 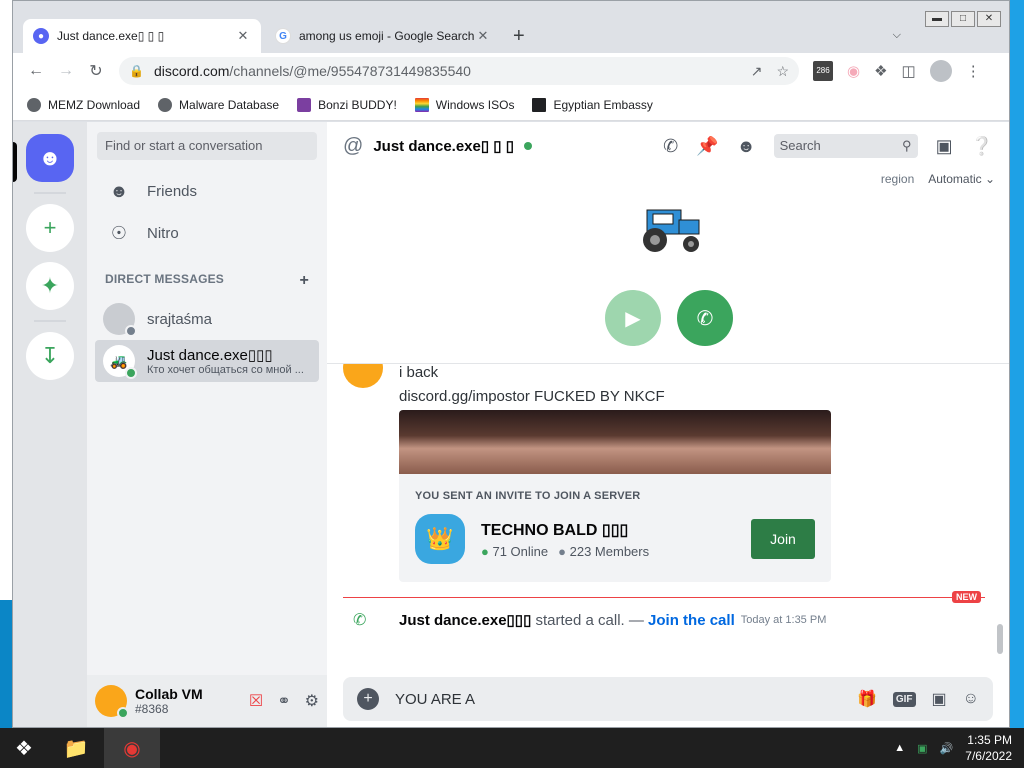 What do you see at coordinates (867, 699) in the screenshot?
I see `gift-icon: 🎁` at bounding box center [867, 699].